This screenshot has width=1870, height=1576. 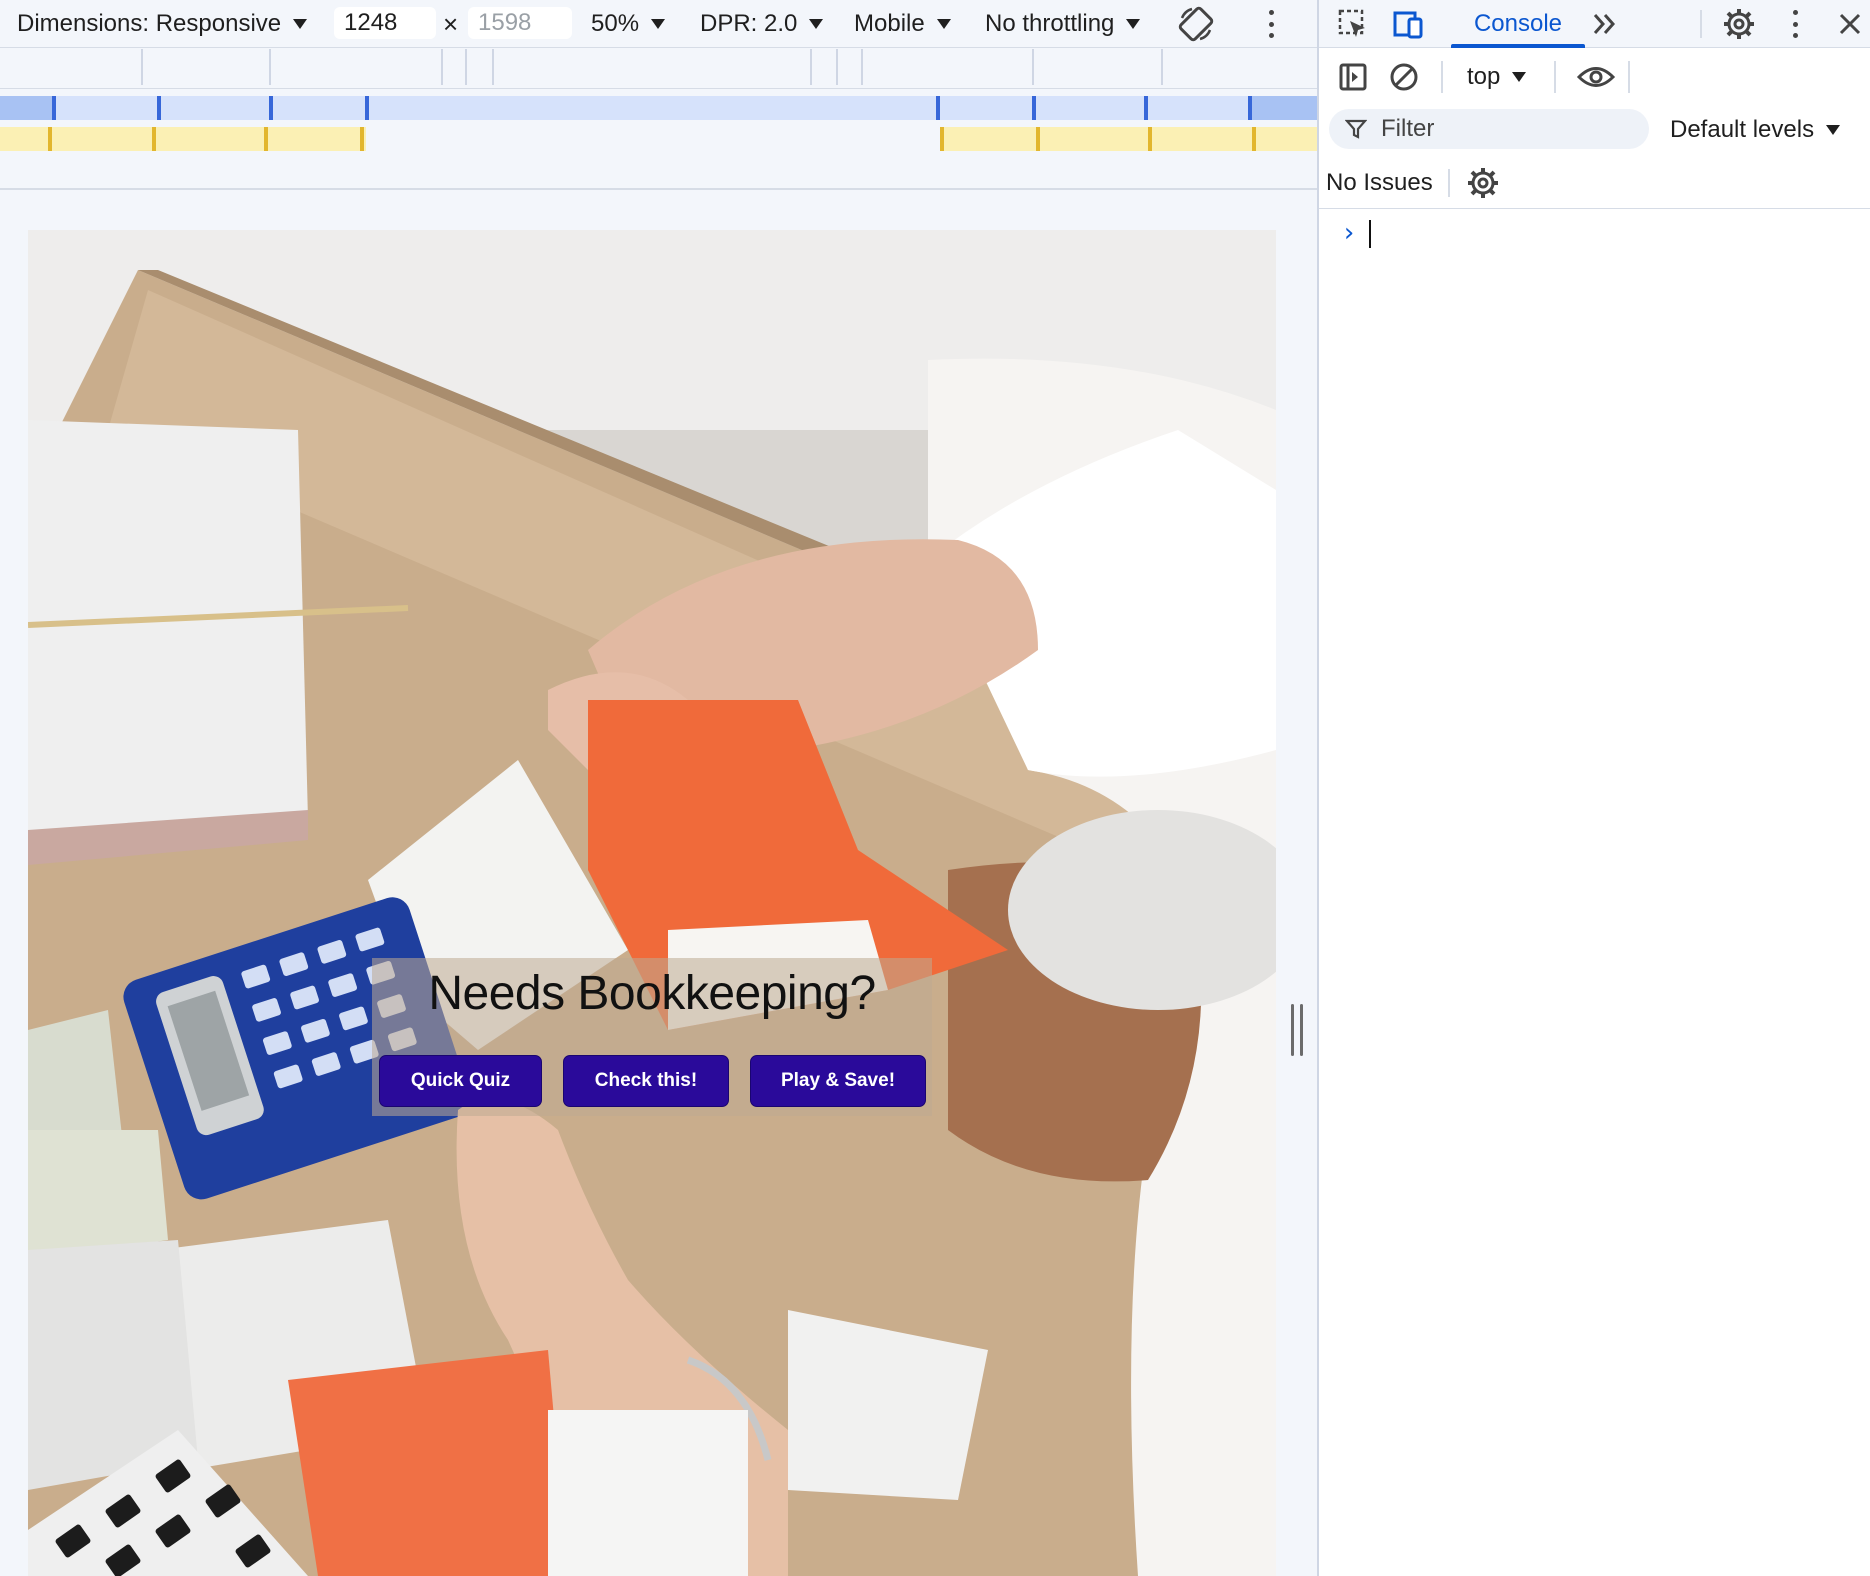 What do you see at coordinates (646, 1081) in the screenshot?
I see `check-this-button: Check this!` at bounding box center [646, 1081].